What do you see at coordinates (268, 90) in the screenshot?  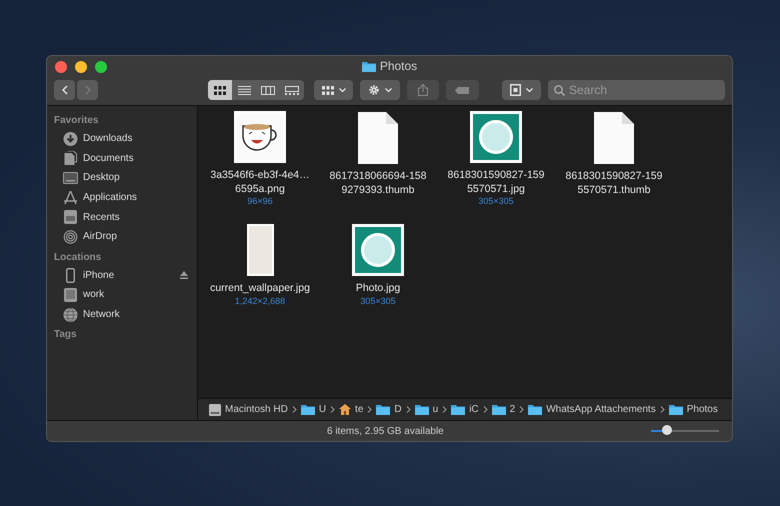 I see `columns-icon` at bounding box center [268, 90].